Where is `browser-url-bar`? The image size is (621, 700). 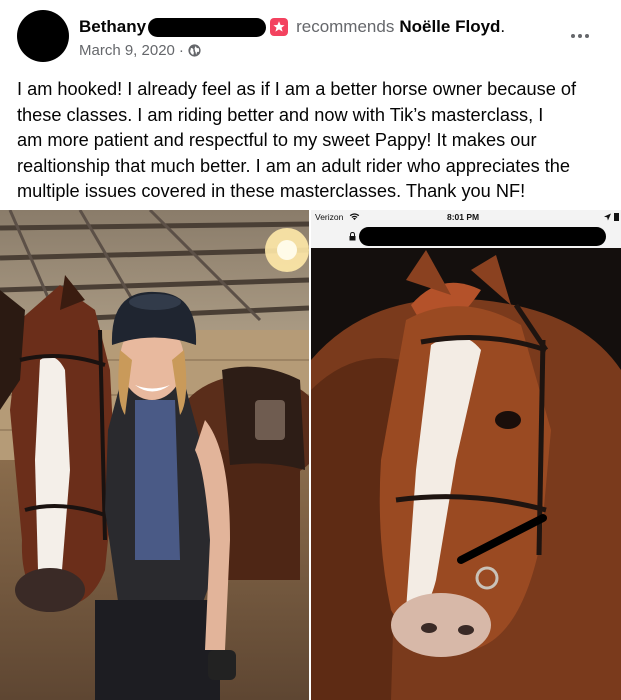
browser-url-bar is located at coordinates (466, 236).